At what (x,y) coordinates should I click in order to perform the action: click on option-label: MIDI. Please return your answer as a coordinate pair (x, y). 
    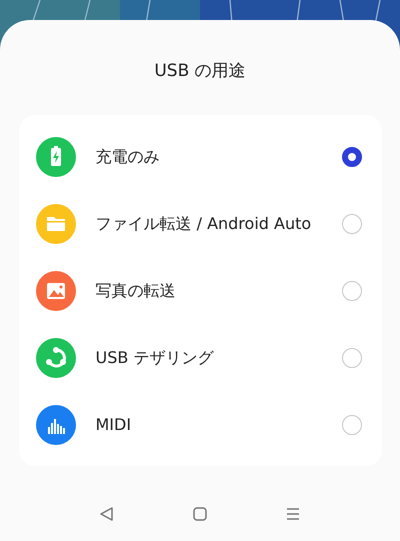
    Looking at the image, I should click on (219, 424).